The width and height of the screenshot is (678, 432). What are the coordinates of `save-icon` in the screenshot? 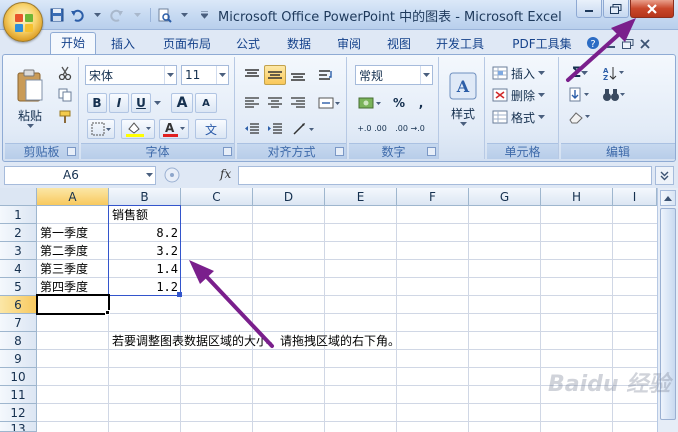 It's located at (57, 15).